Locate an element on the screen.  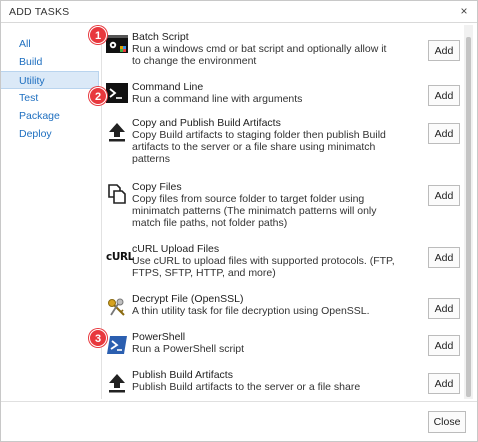
dialog-title: ADD TASKS is located at coordinates (39, 12).